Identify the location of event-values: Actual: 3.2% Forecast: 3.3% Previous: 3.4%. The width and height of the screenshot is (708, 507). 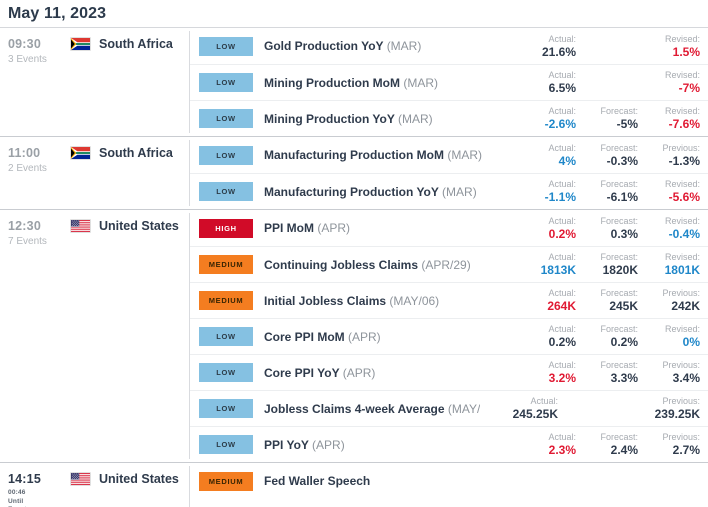
(612, 372).